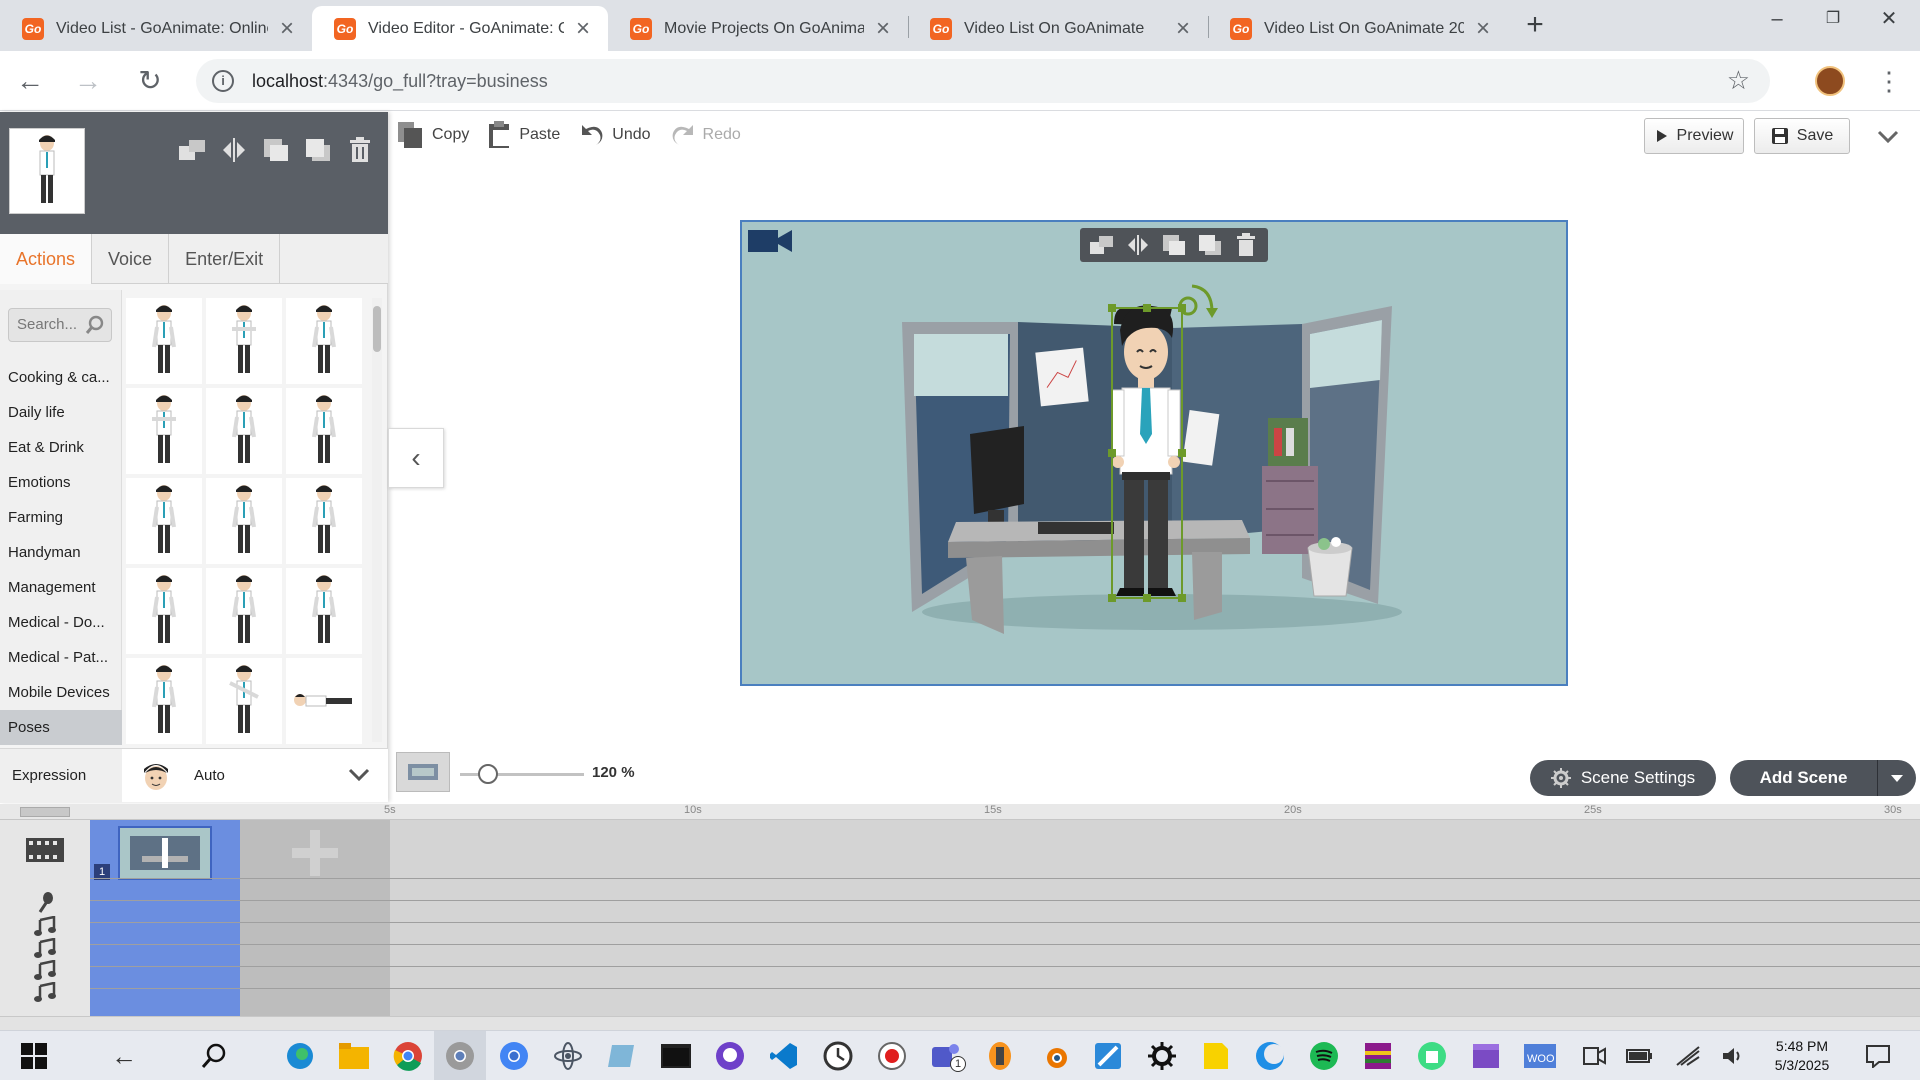 Image resolution: width=1920 pixels, height=1080 pixels. Describe the element at coordinates (315, 918) in the screenshot. I see `timeline-add-scene-slot` at that location.